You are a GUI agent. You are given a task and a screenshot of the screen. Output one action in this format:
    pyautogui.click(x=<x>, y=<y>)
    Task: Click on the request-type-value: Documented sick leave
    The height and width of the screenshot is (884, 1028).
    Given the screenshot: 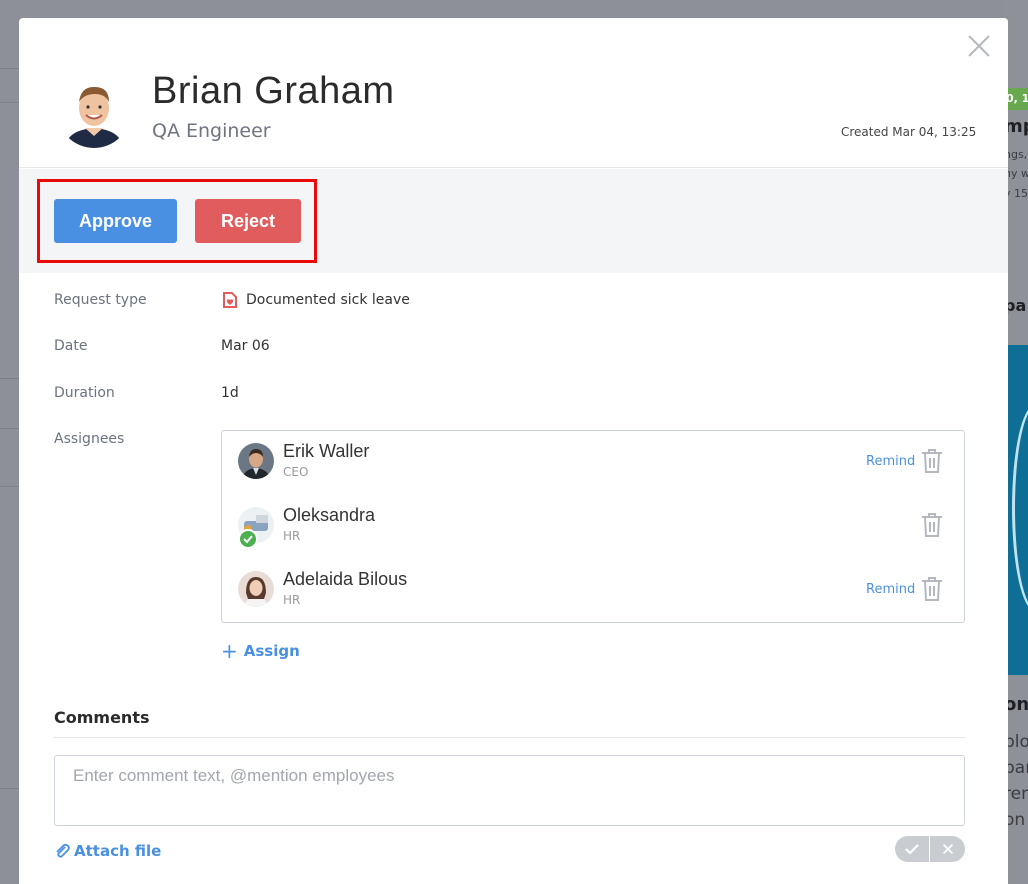 What is the action you would take?
    pyautogui.click(x=315, y=300)
    